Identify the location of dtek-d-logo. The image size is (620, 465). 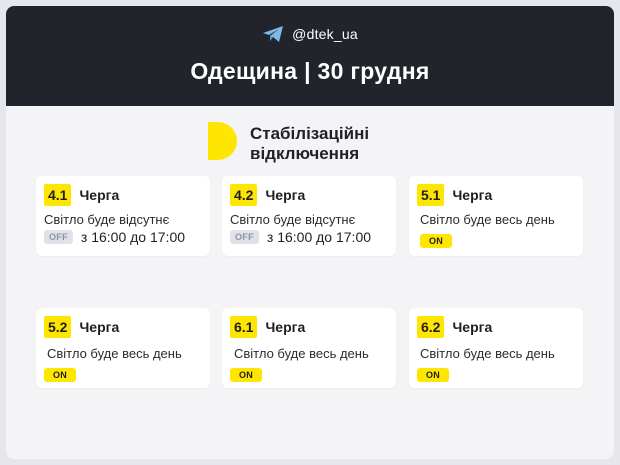
(223, 143).